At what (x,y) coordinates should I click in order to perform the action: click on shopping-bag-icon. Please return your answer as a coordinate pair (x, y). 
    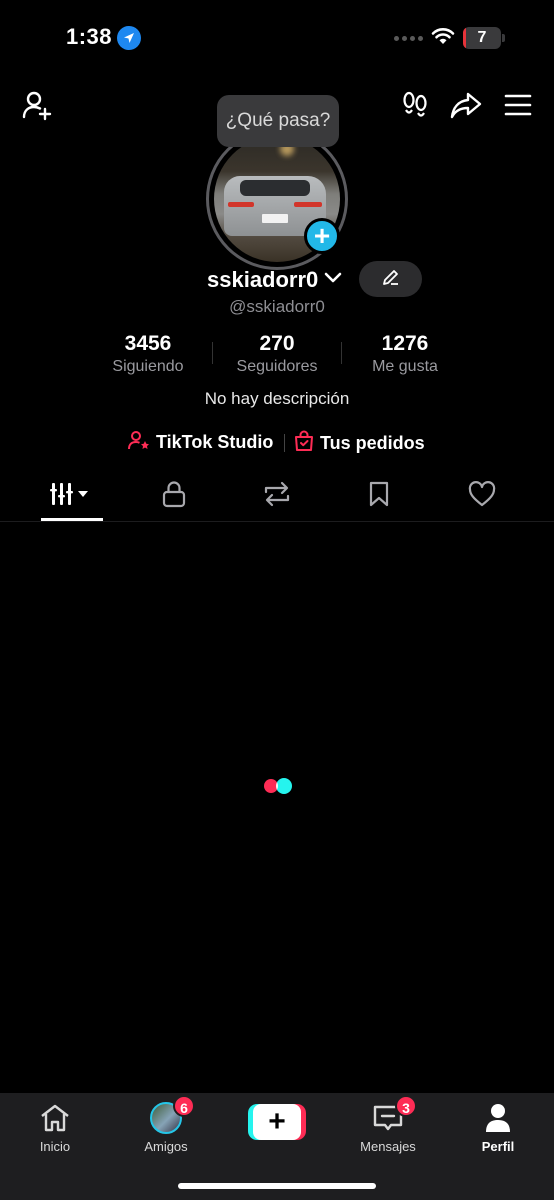
    Looking at the image, I should click on (304, 443).